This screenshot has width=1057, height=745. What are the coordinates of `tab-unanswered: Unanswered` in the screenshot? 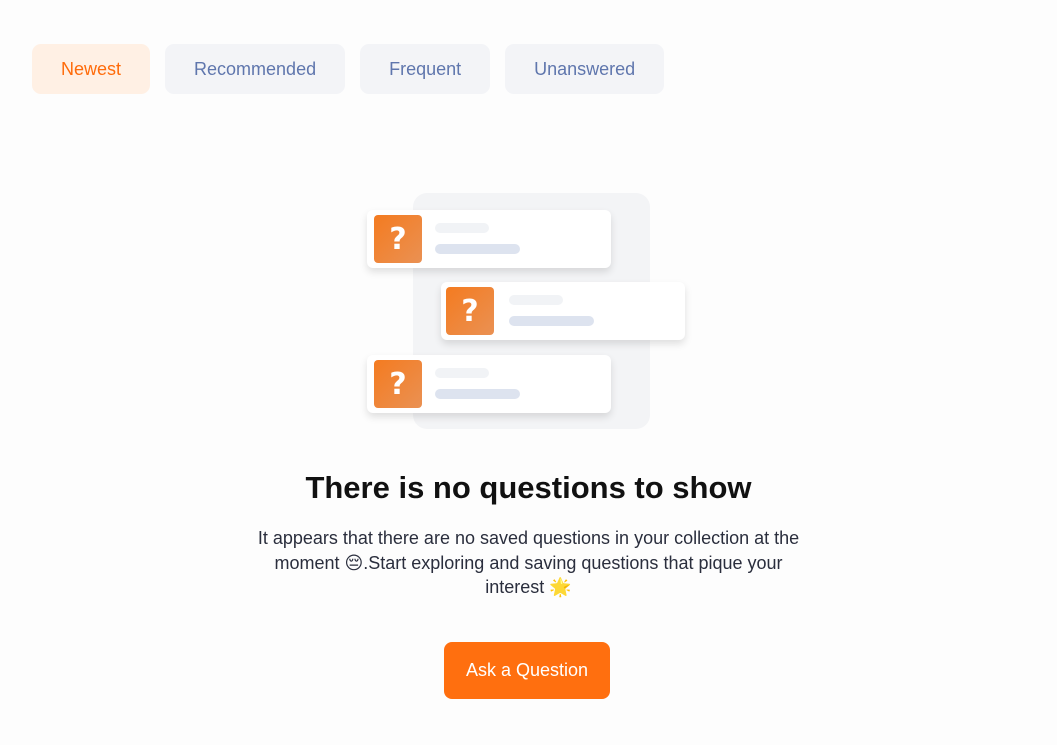 It's located at (585, 69).